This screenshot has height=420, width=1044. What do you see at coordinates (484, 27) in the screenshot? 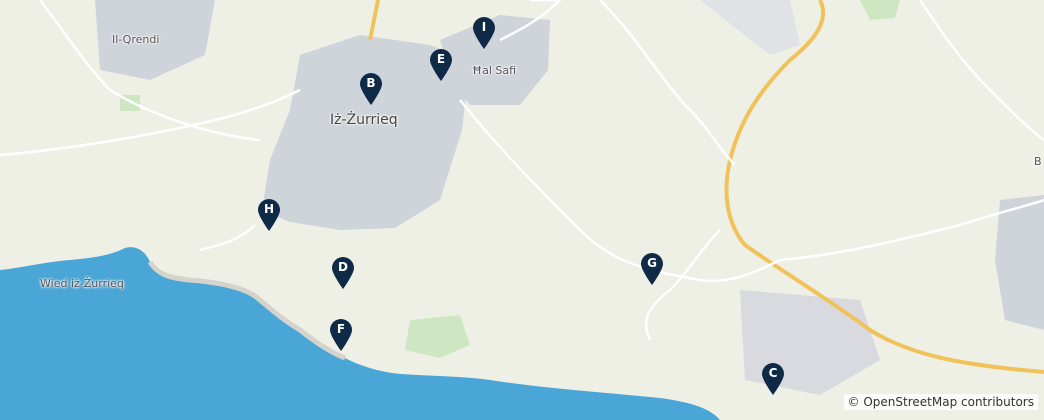
I see `marker-label: I` at bounding box center [484, 27].